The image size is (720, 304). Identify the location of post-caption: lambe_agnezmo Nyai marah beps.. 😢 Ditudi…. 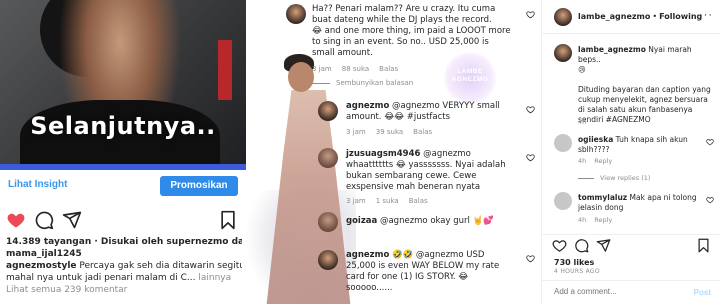
(645, 85).